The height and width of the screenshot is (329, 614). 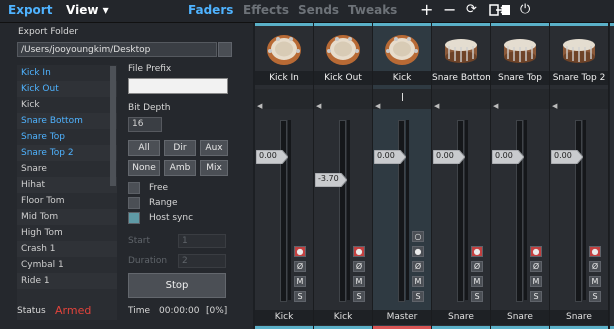 I want to click on all-button: All, so click(x=144, y=148).